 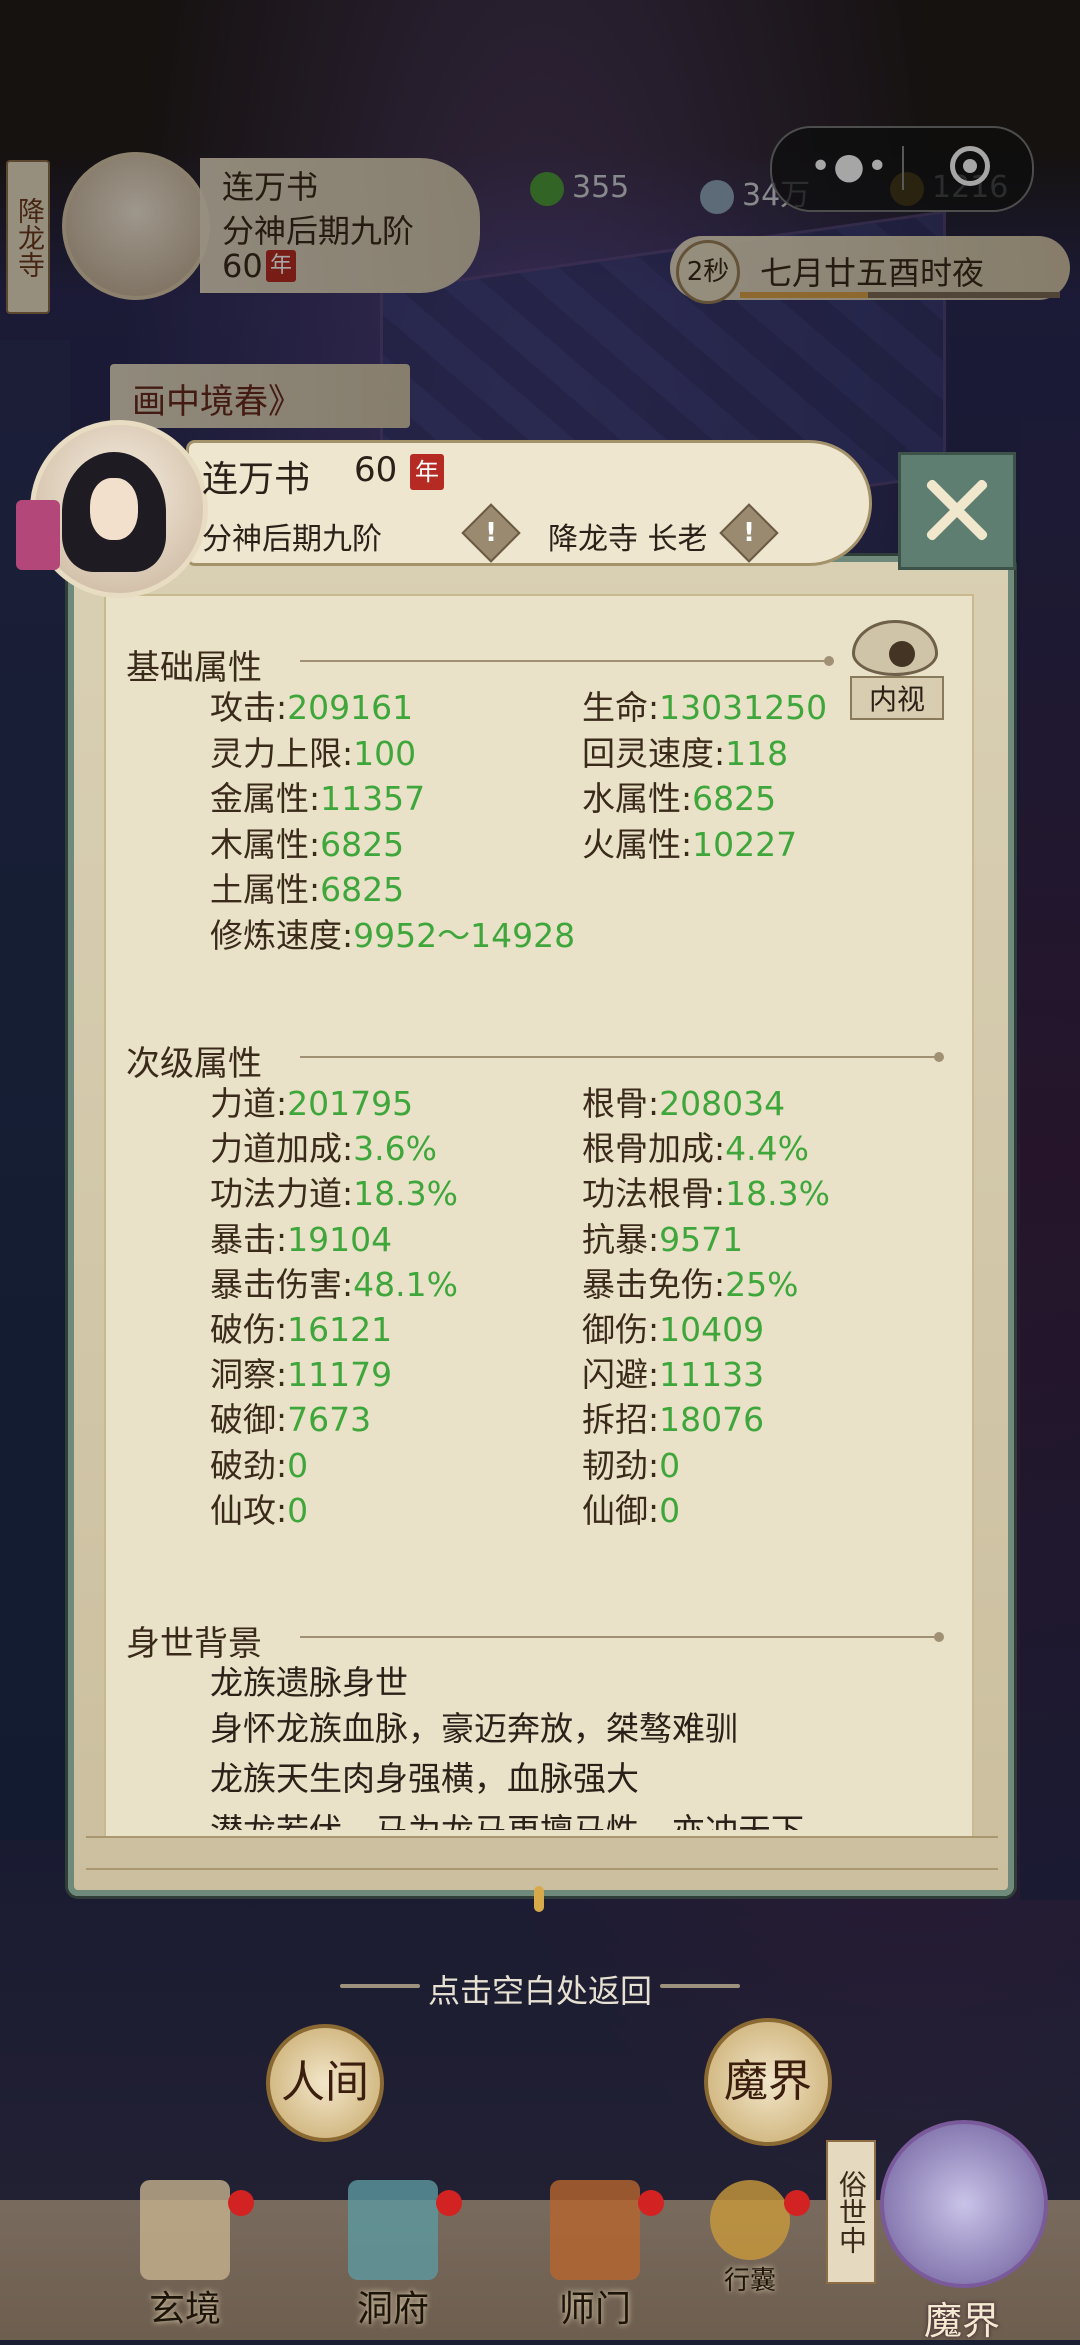 I want to click on attribute-value: 209161, so click(x=350, y=707).